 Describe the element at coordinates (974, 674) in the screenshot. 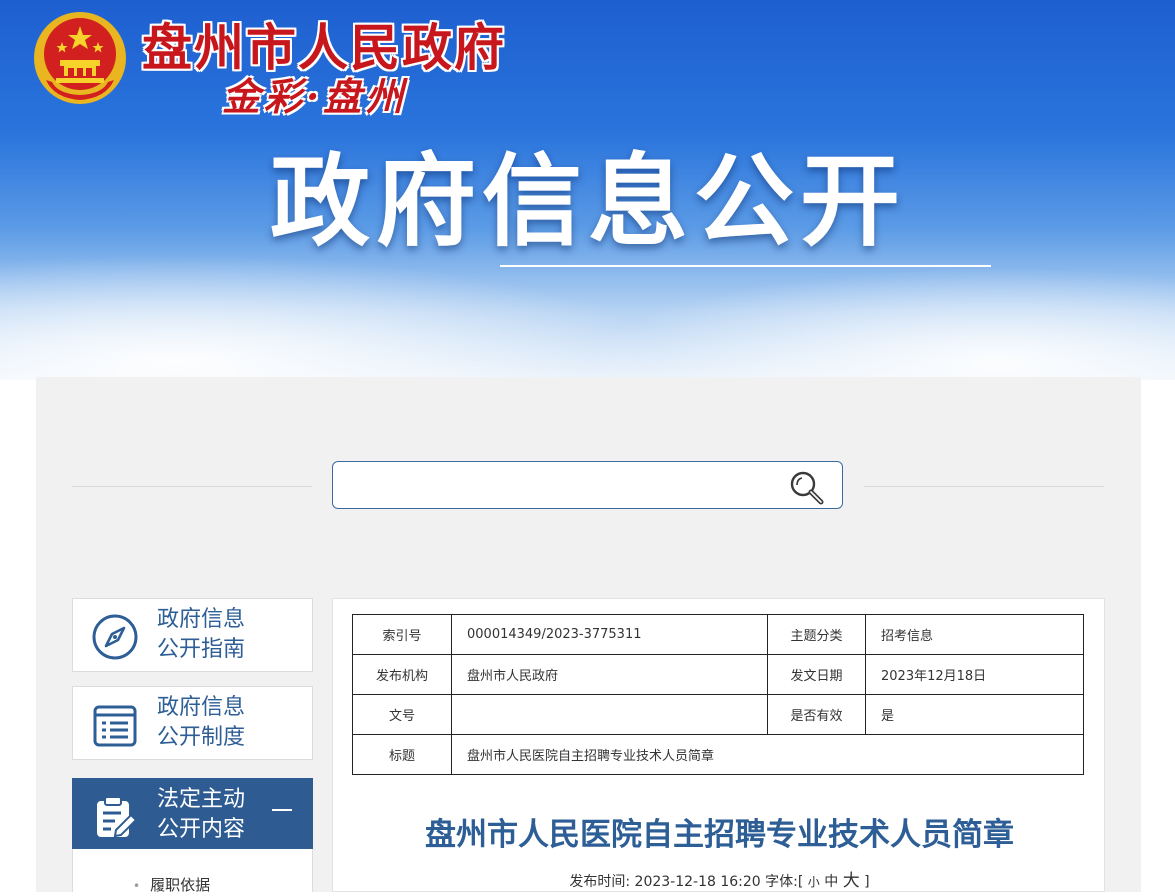

I see `date-value: 2023年12月18日` at that location.